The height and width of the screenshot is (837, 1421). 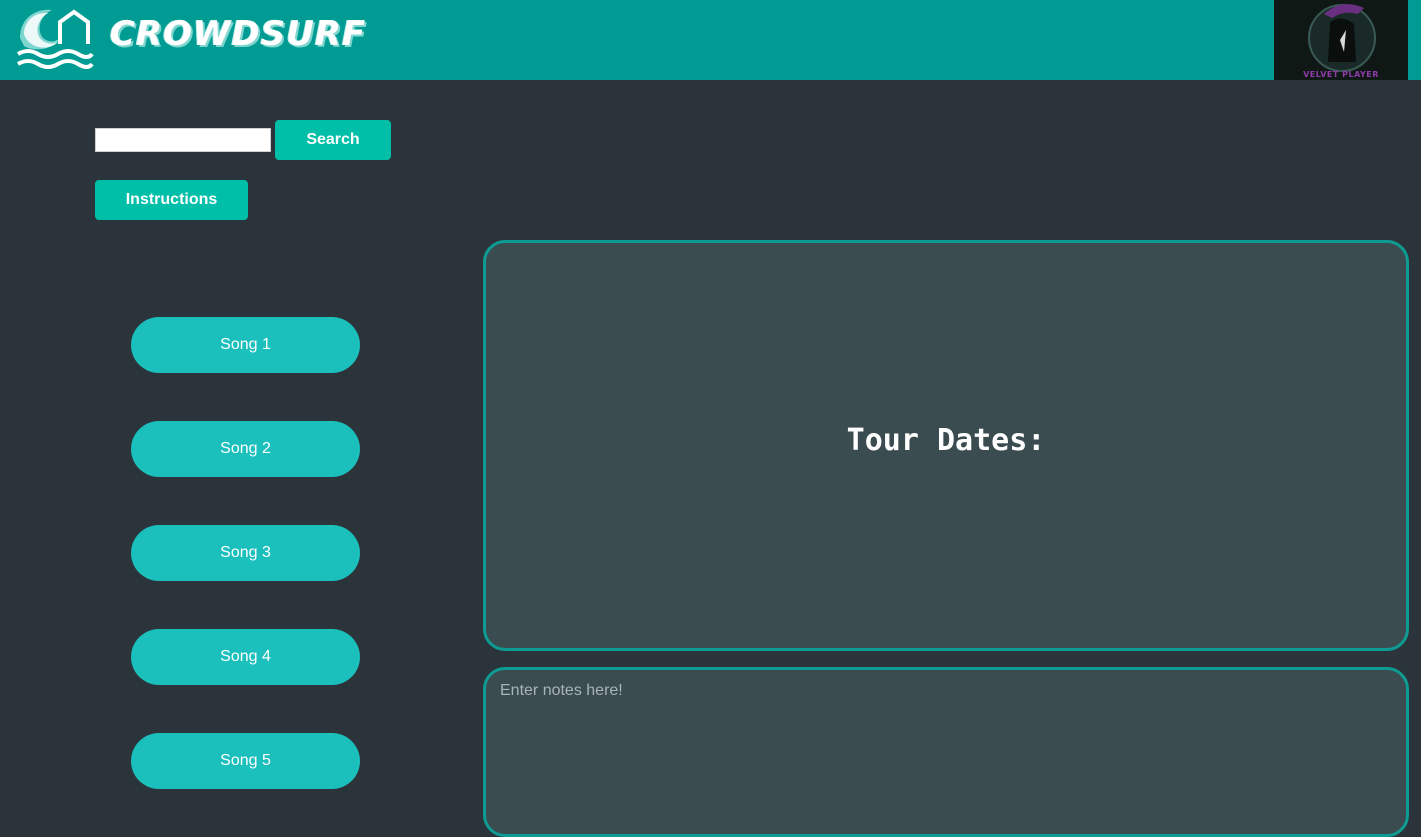 I want to click on song-button-5: Song 5, so click(x=245, y=761).